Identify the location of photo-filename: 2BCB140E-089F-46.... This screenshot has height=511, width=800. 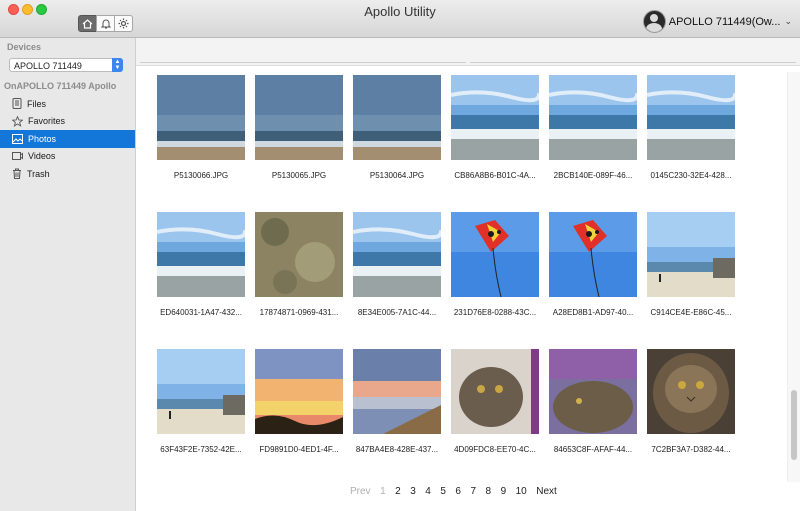
(593, 175).